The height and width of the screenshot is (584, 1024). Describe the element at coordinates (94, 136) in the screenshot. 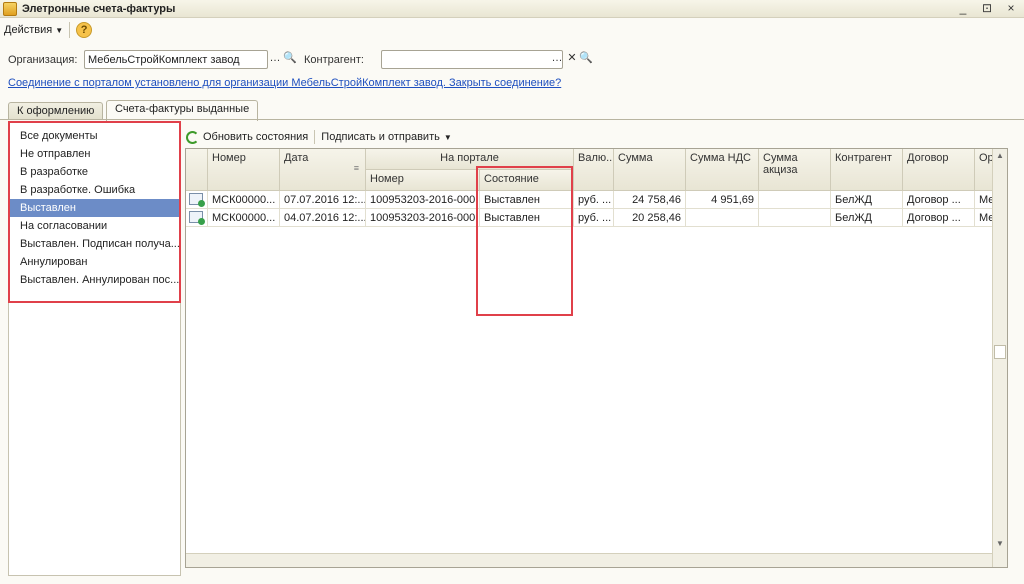

I see `status-item-all: Все документы` at that location.